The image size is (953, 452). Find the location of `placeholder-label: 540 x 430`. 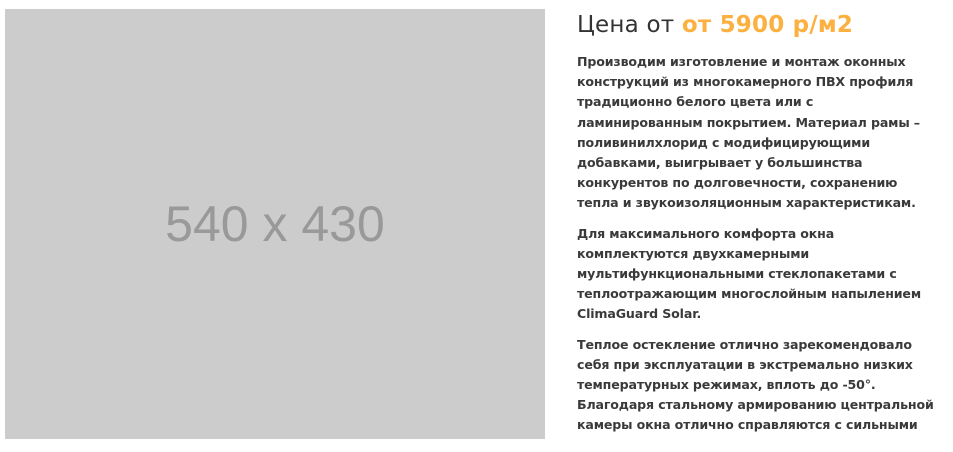

placeholder-label: 540 x 430 is located at coordinates (275, 224).